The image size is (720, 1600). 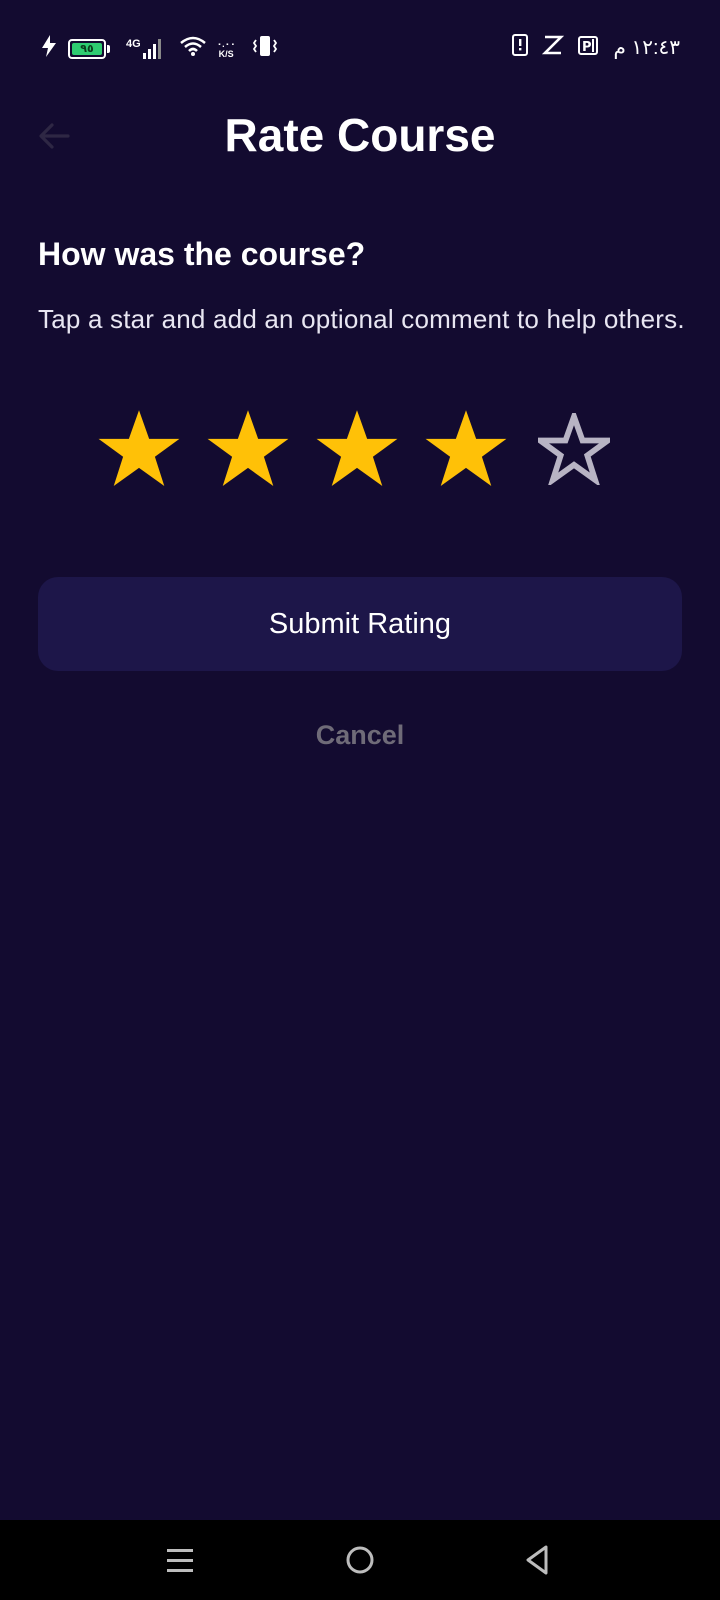 What do you see at coordinates (360, 624) in the screenshot?
I see `submit-rating-button: Submit Rating` at bounding box center [360, 624].